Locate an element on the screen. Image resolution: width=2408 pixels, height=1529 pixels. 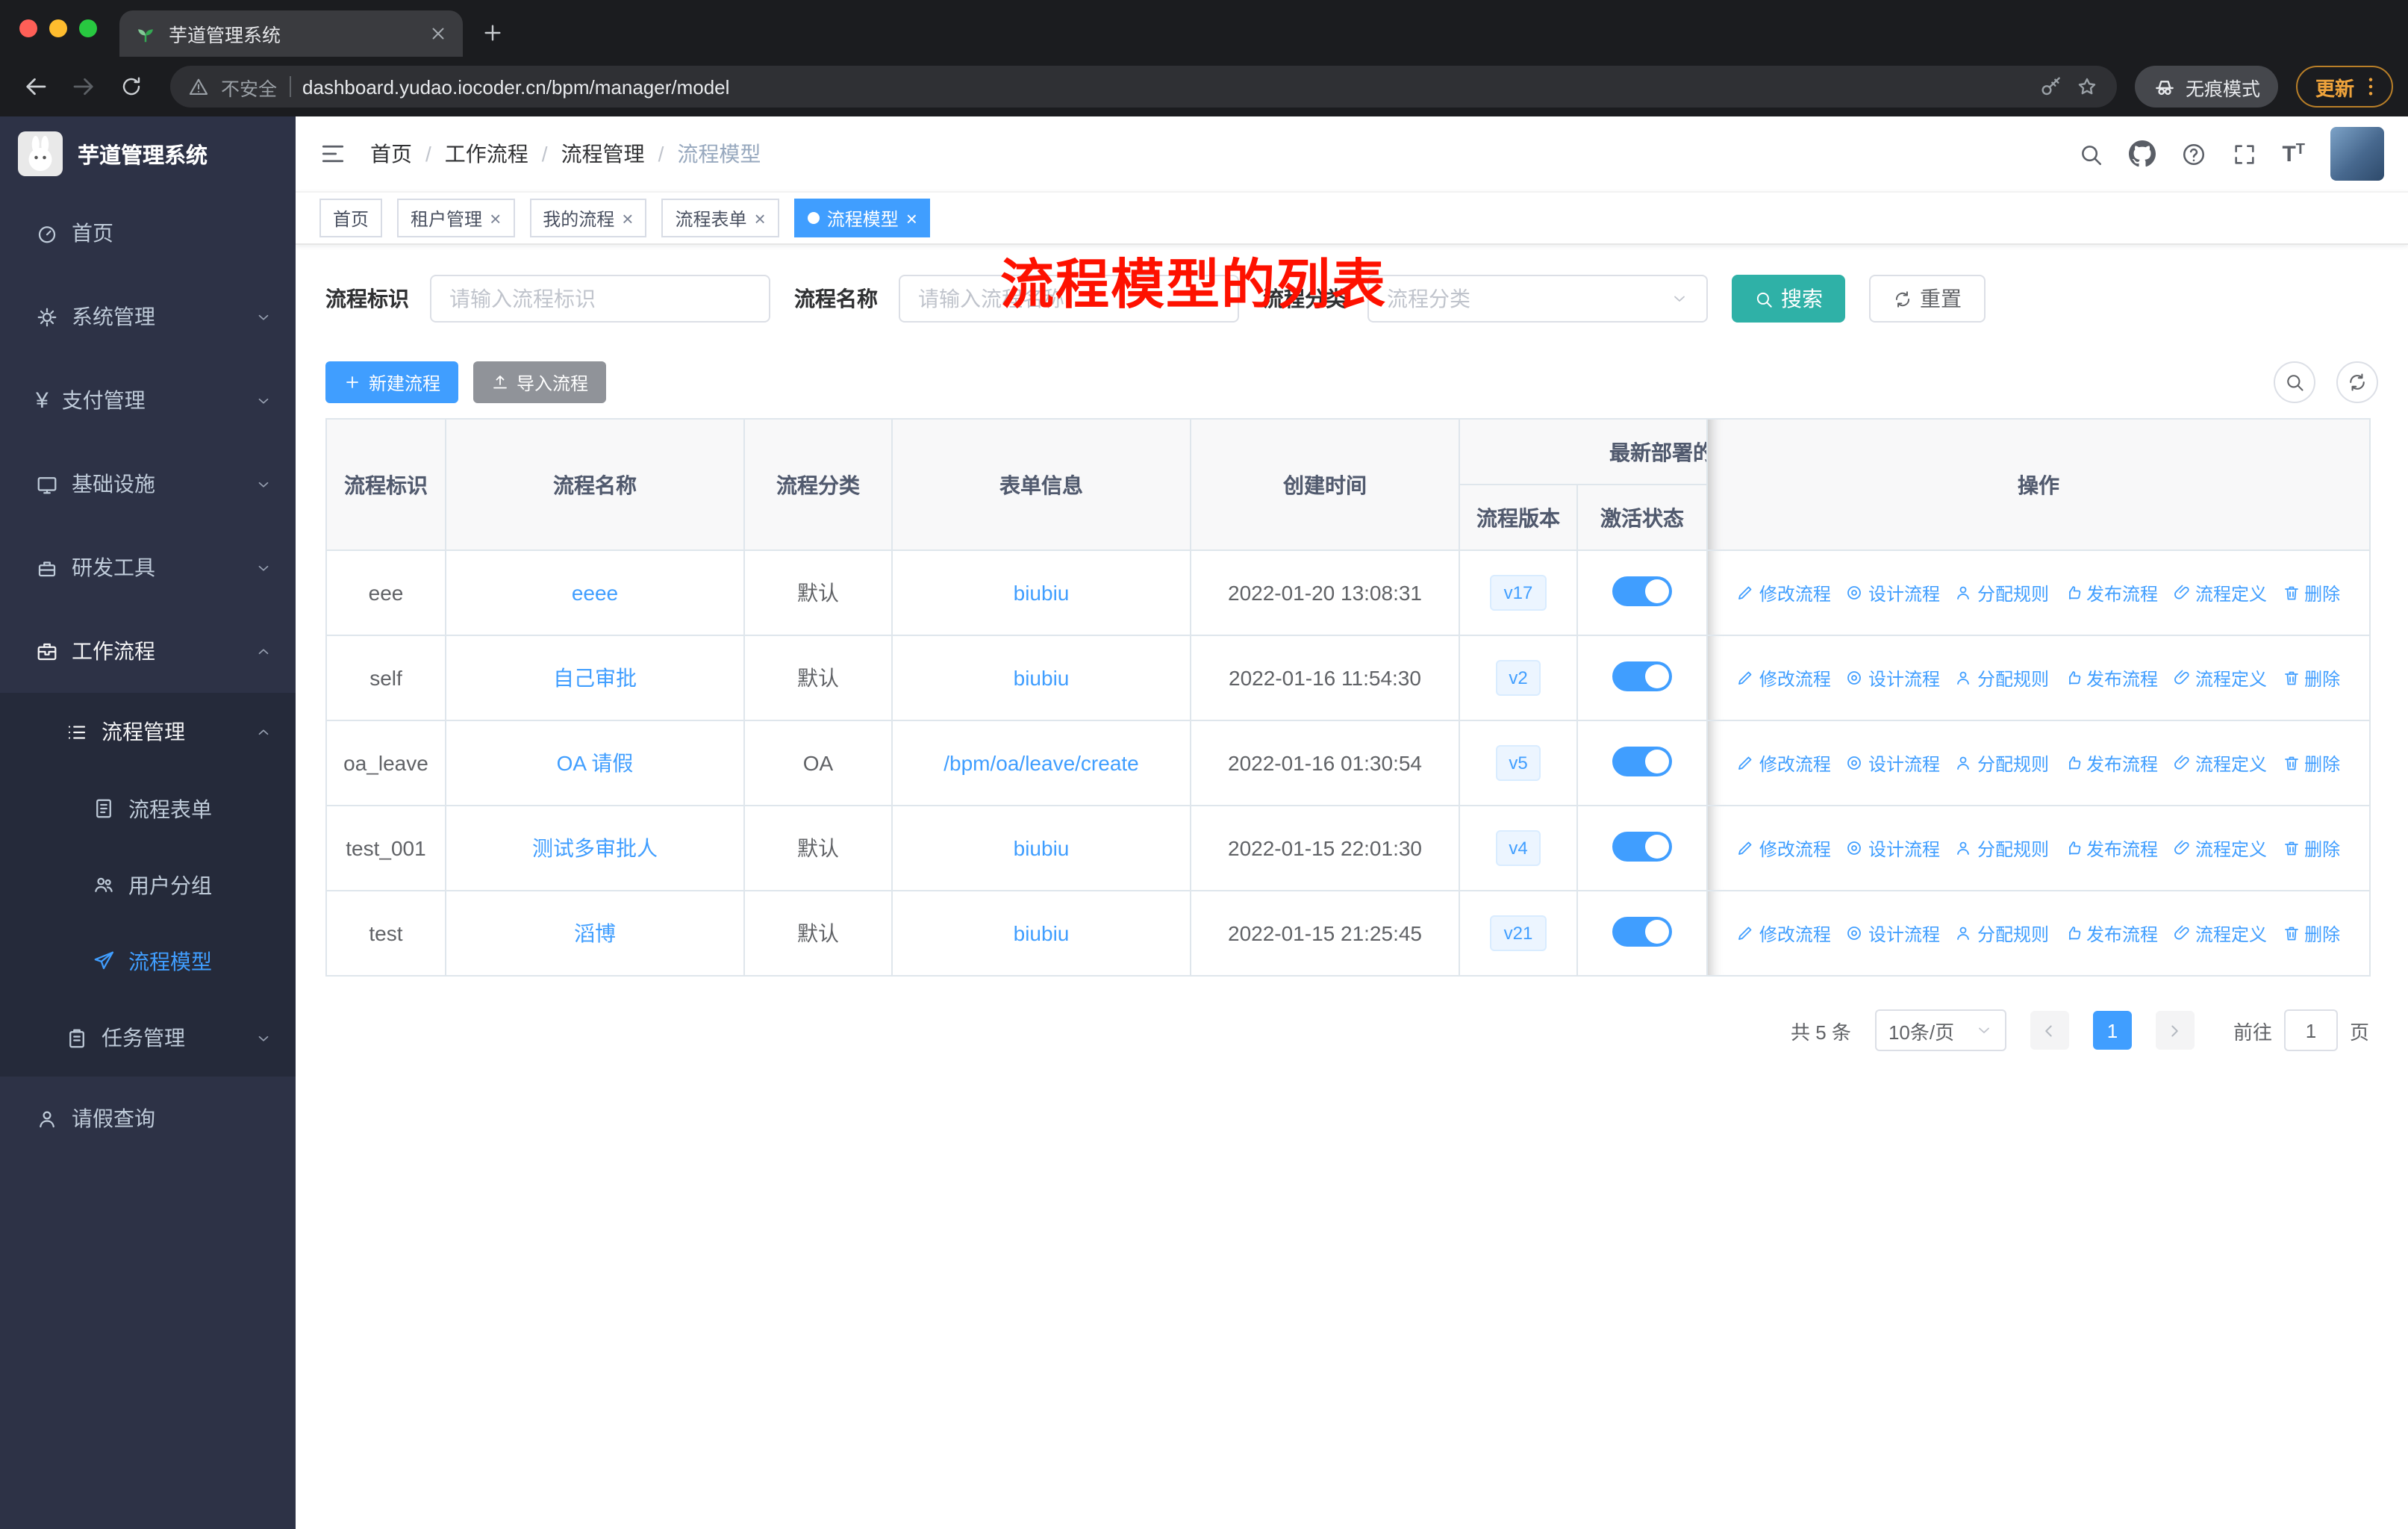
process-name-link: 自己审批 is located at coordinates (595, 678).